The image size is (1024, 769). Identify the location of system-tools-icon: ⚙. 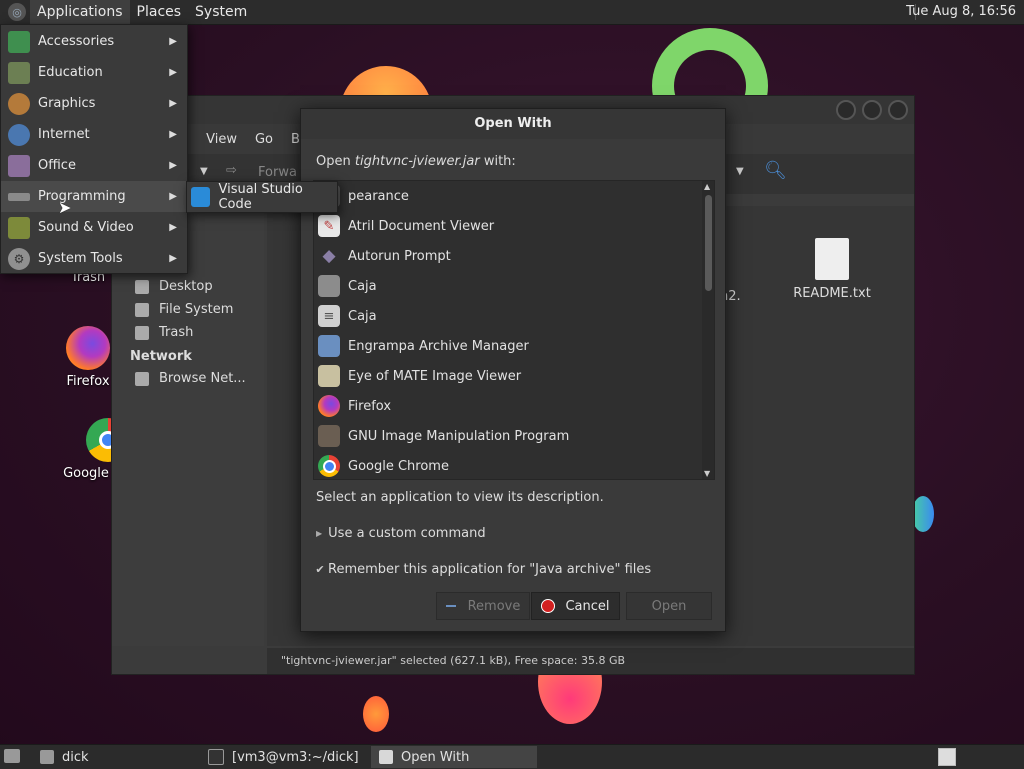
(19, 258).